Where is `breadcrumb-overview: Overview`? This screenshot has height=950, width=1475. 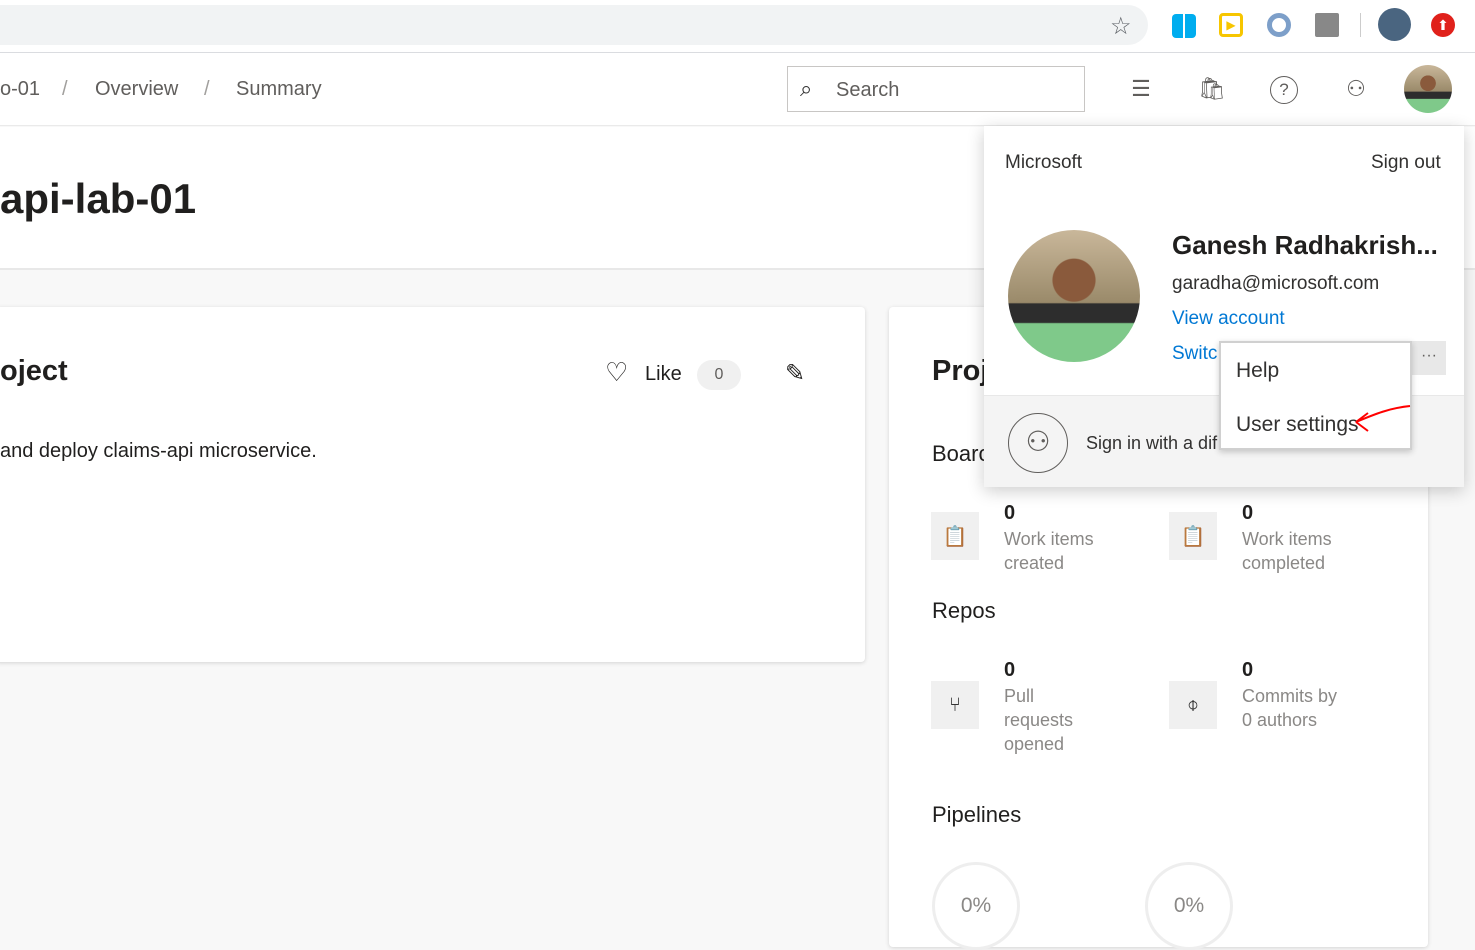
breadcrumb-overview: Overview is located at coordinates (136, 89).